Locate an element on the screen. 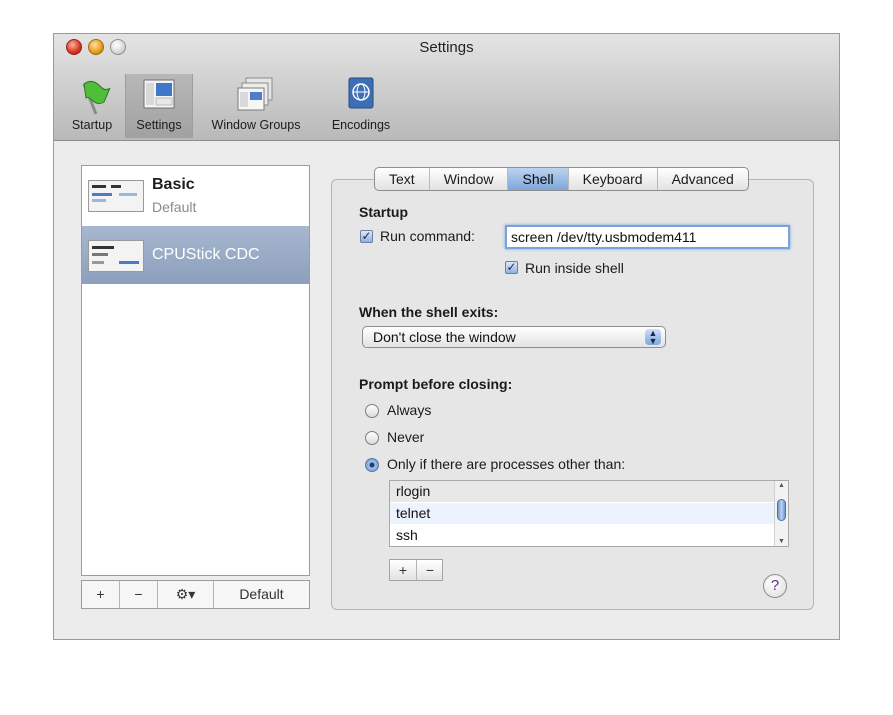  tab-window: Window is located at coordinates (469, 179).